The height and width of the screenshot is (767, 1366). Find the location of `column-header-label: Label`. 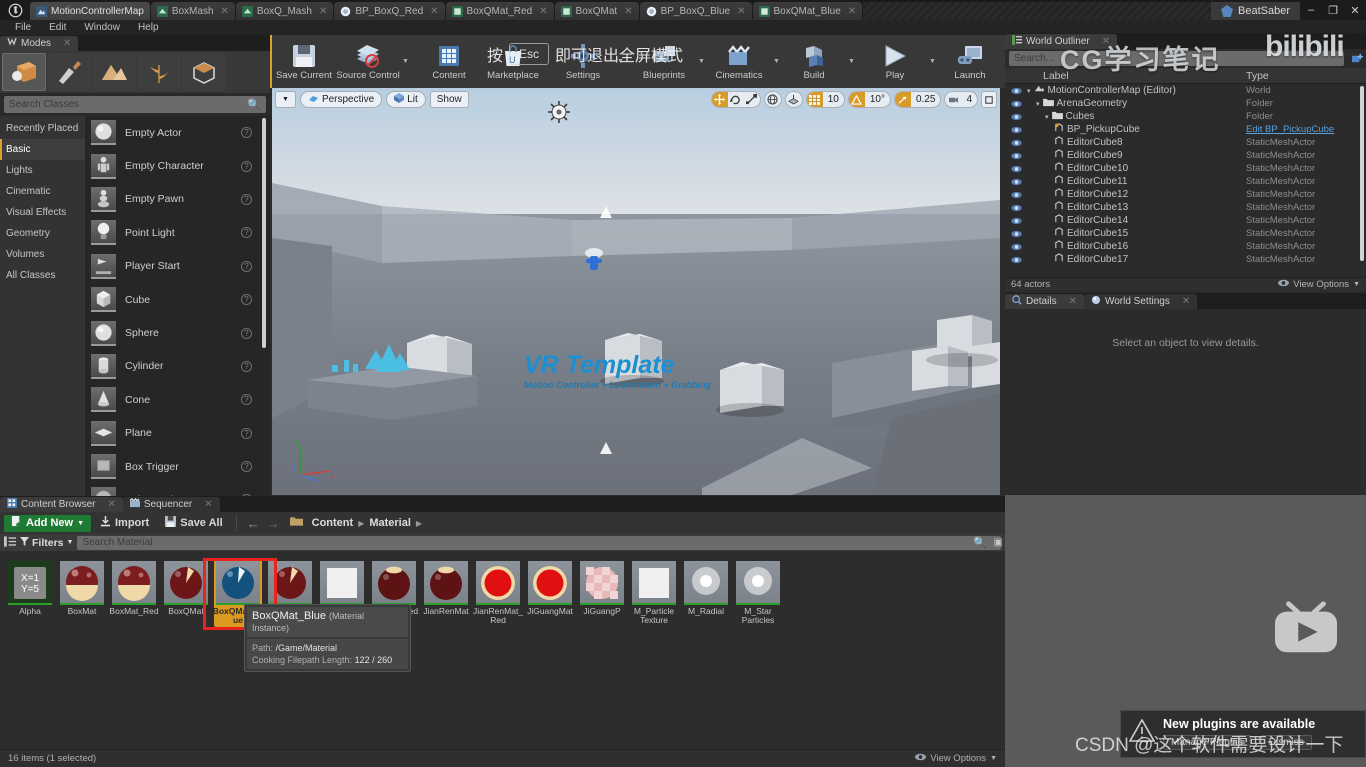

column-header-label: Label is located at coordinates (1125, 76).